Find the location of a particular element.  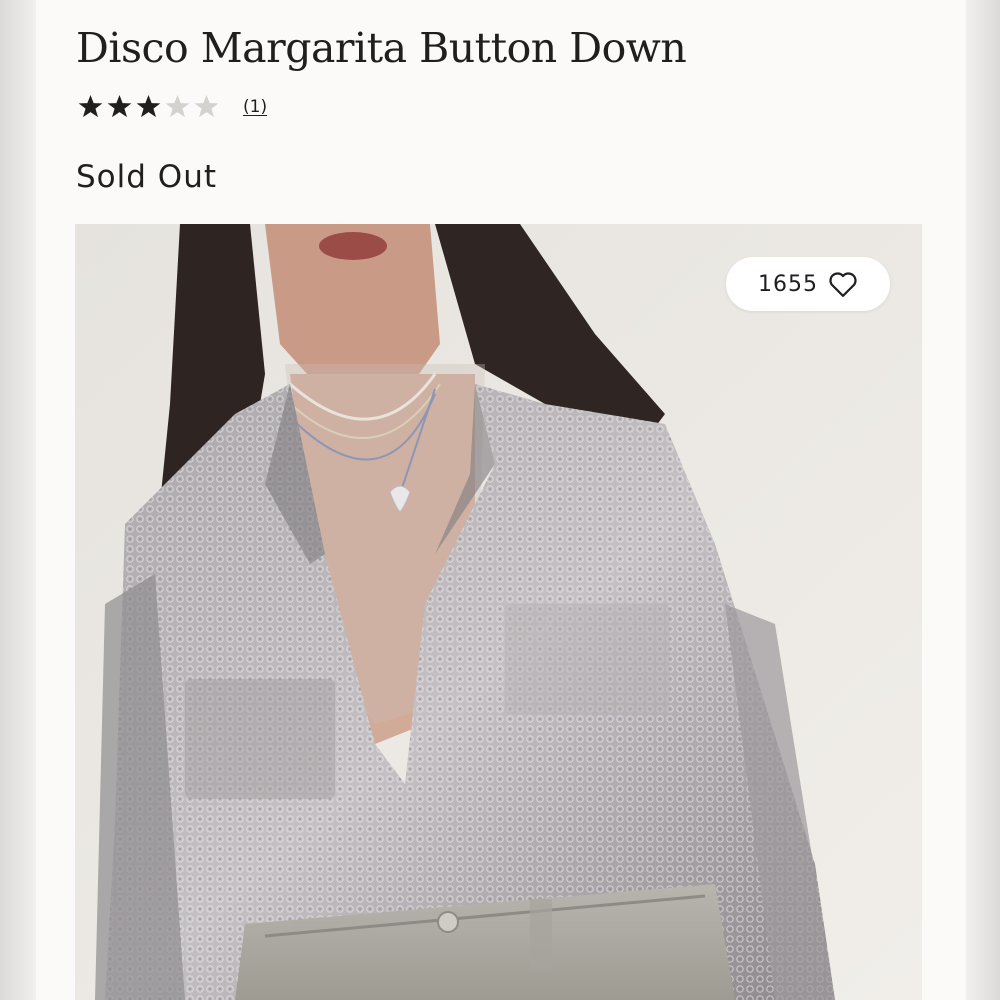

heart-icon is located at coordinates (843, 284).